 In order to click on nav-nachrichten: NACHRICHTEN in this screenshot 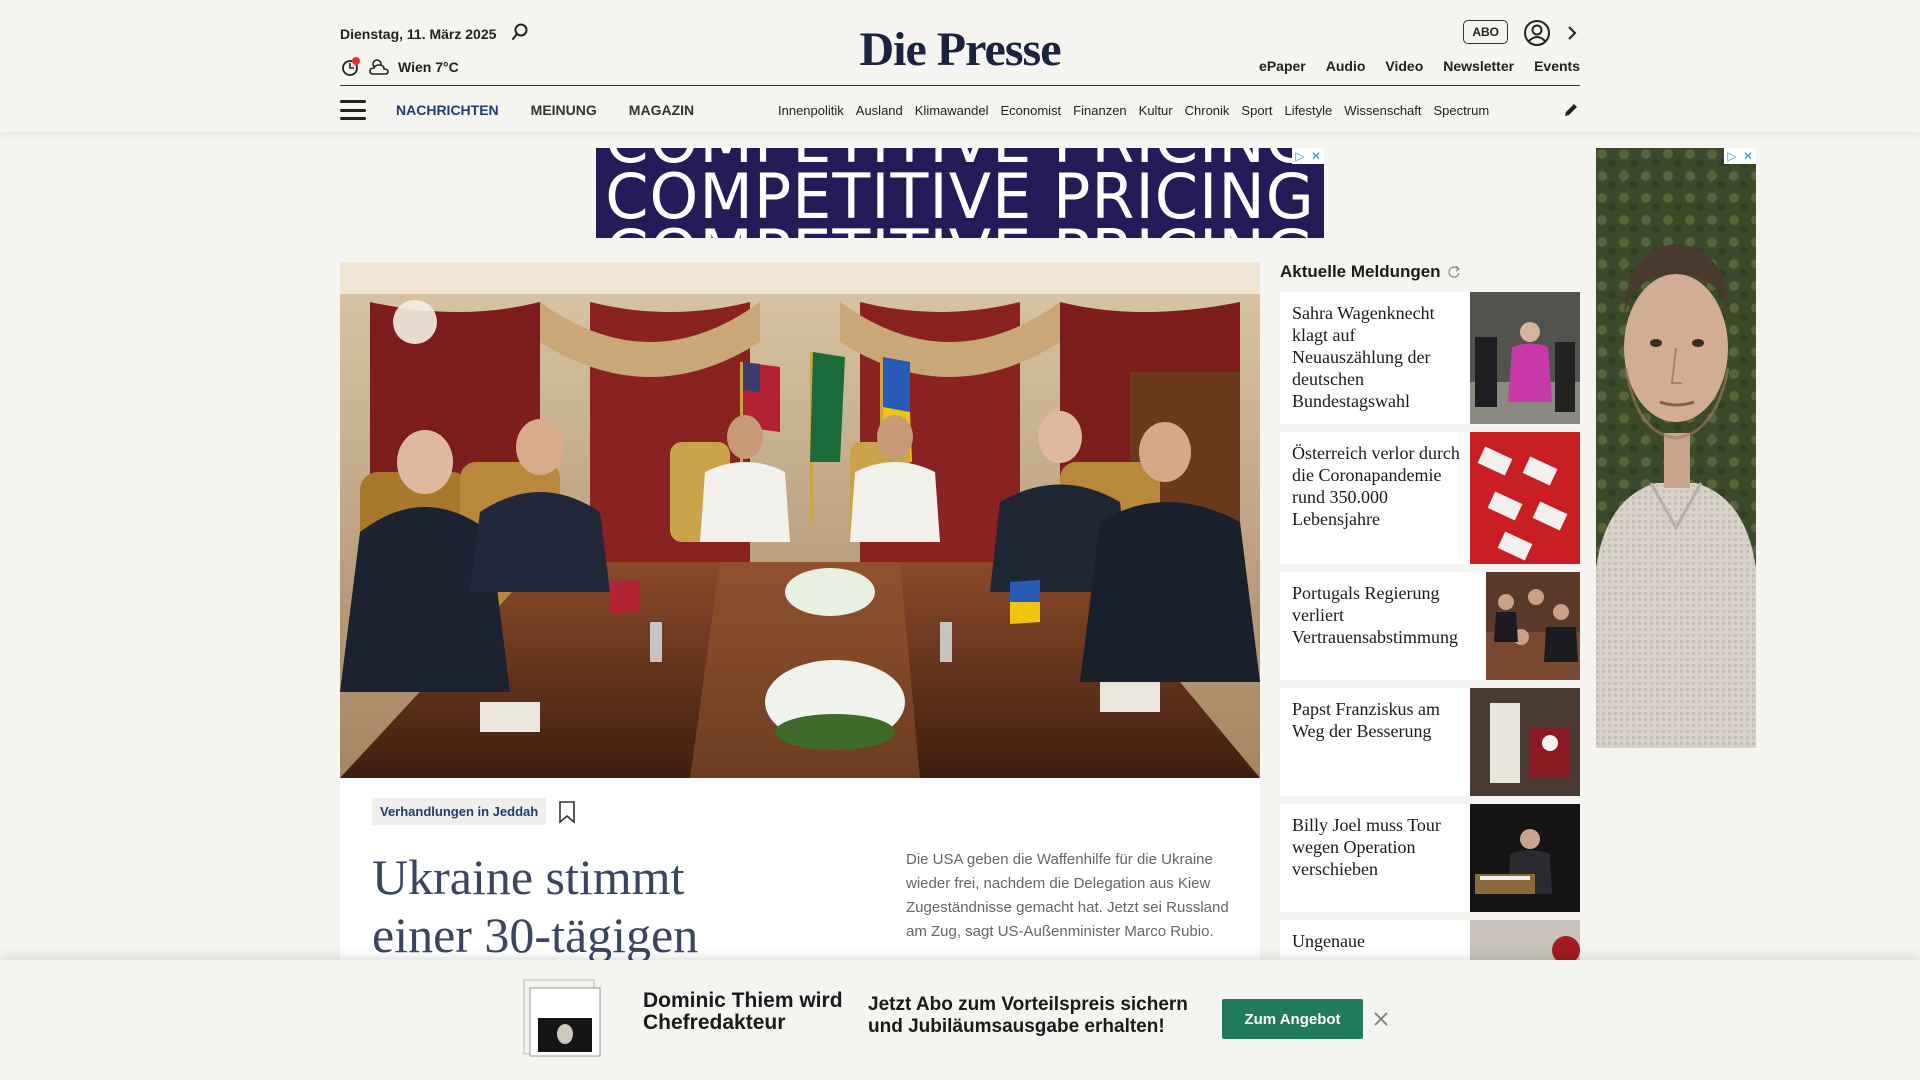, I will do `click(447, 110)`.